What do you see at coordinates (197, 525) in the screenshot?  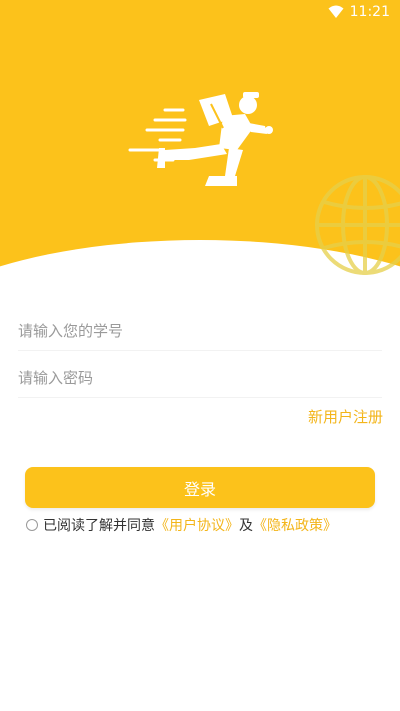 I see `user-agreement-link: 《用户协议》` at bounding box center [197, 525].